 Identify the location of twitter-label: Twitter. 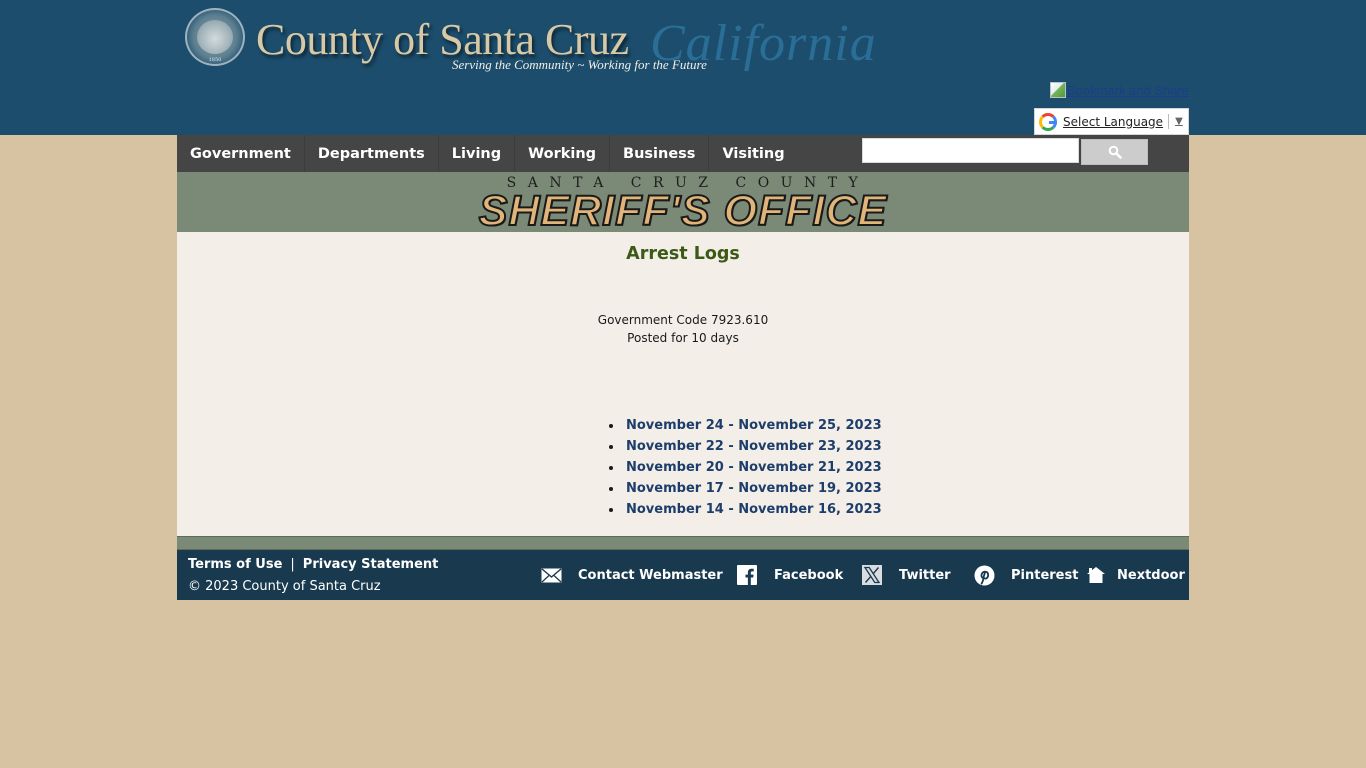
(925, 575).